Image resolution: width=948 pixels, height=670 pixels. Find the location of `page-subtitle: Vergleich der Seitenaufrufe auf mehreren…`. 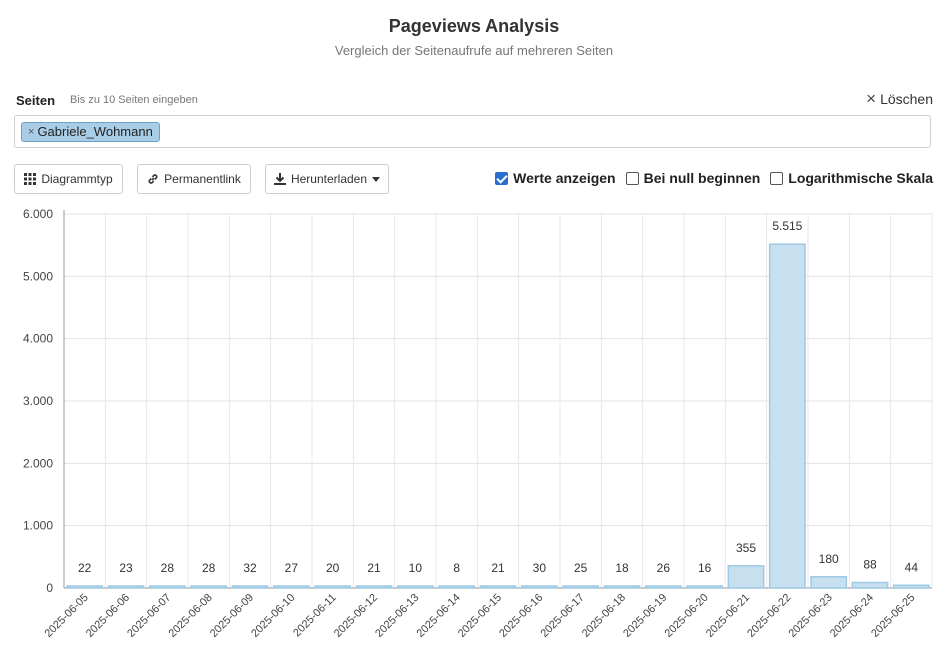

page-subtitle: Vergleich der Seitenaufrufe auf mehreren… is located at coordinates (474, 50).